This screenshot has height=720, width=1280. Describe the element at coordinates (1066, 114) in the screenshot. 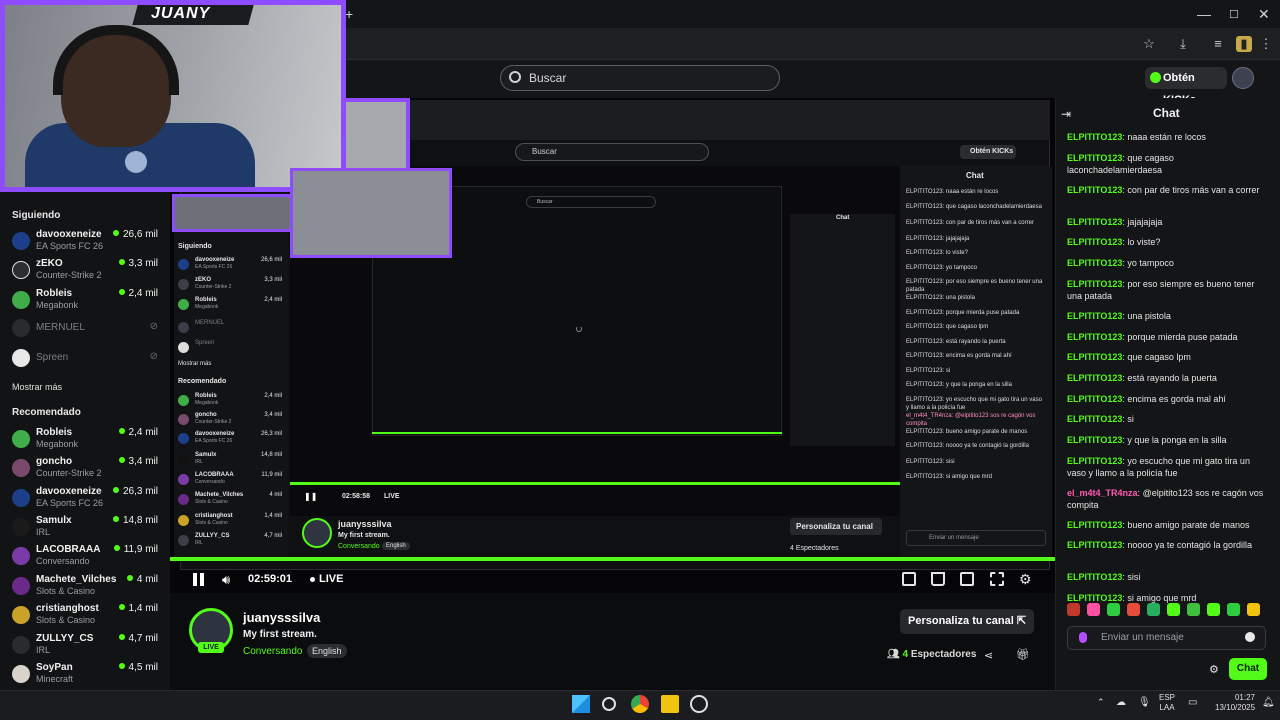

I see `collapse-chat-icon: ⇥` at that location.